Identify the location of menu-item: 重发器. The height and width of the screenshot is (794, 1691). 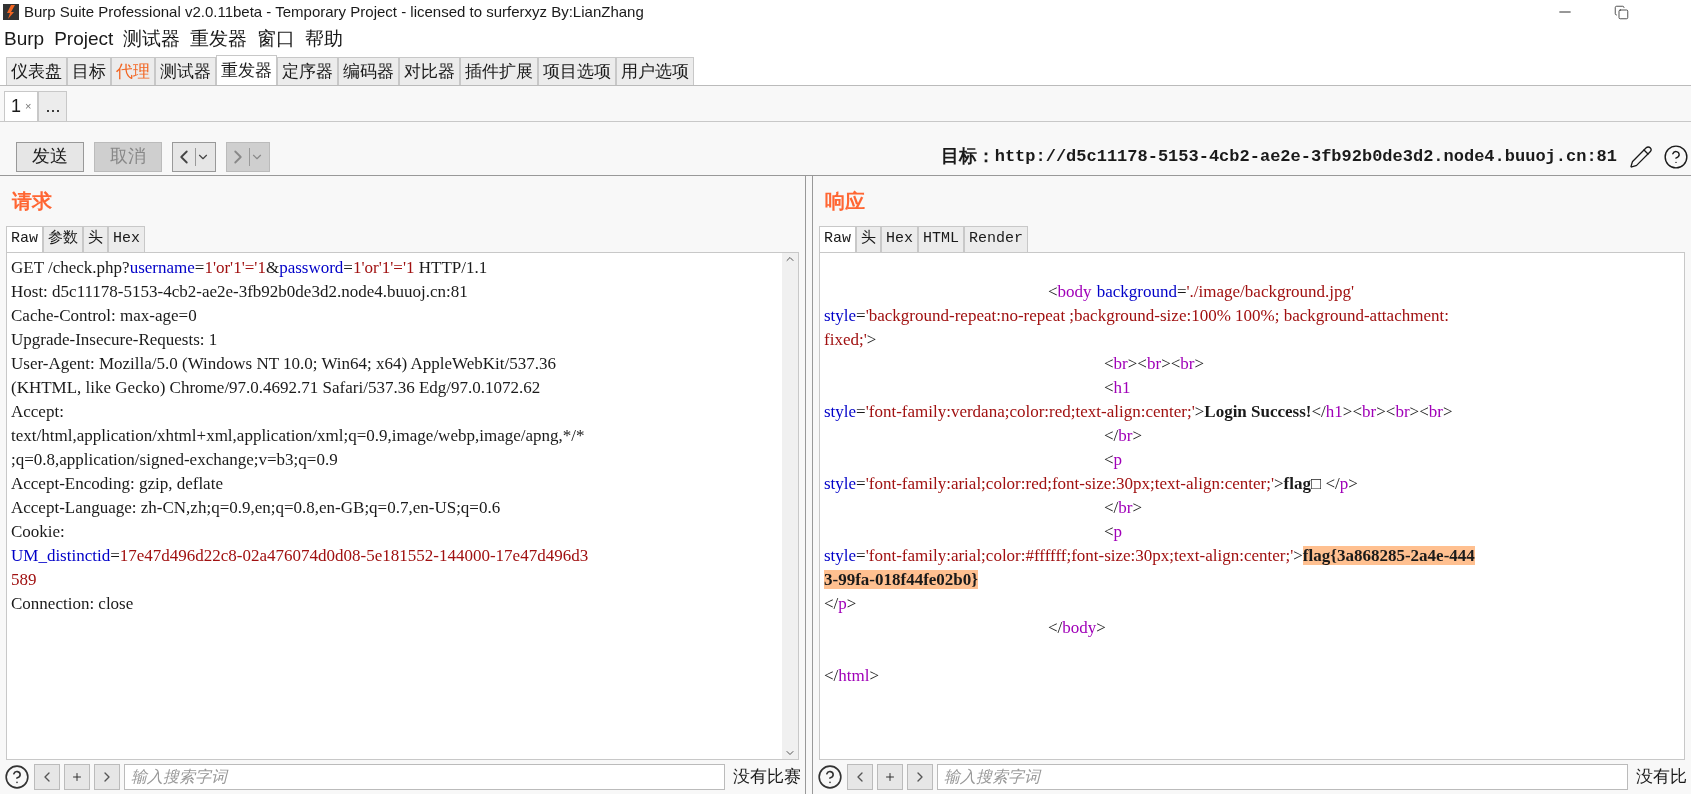
(219, 39).